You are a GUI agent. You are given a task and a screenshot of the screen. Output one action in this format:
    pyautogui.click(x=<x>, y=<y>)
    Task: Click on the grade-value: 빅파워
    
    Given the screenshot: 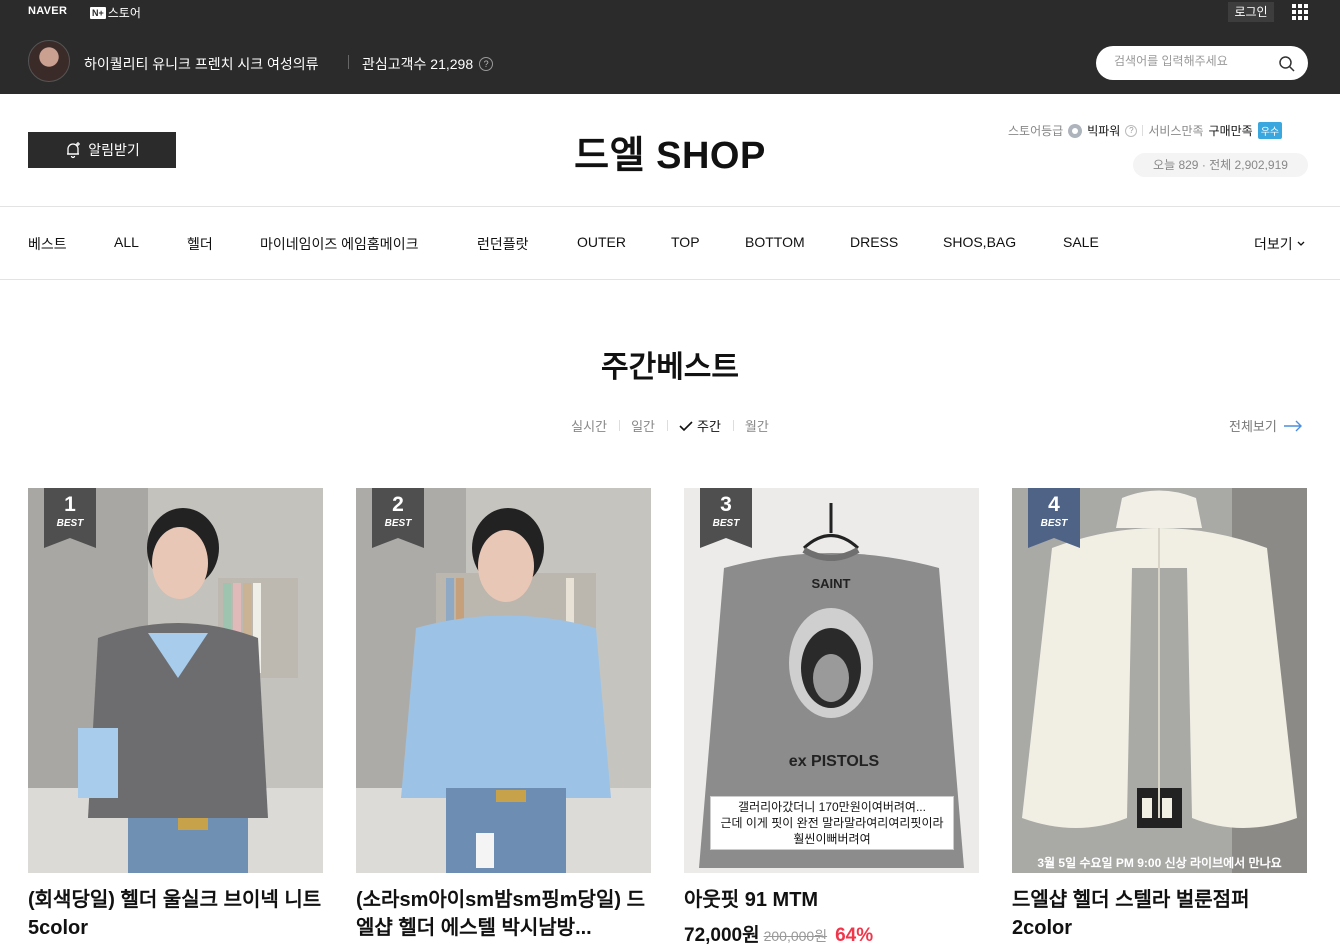 What is the action you would take?
    pyautogui.click(x=1104, y=131)
    